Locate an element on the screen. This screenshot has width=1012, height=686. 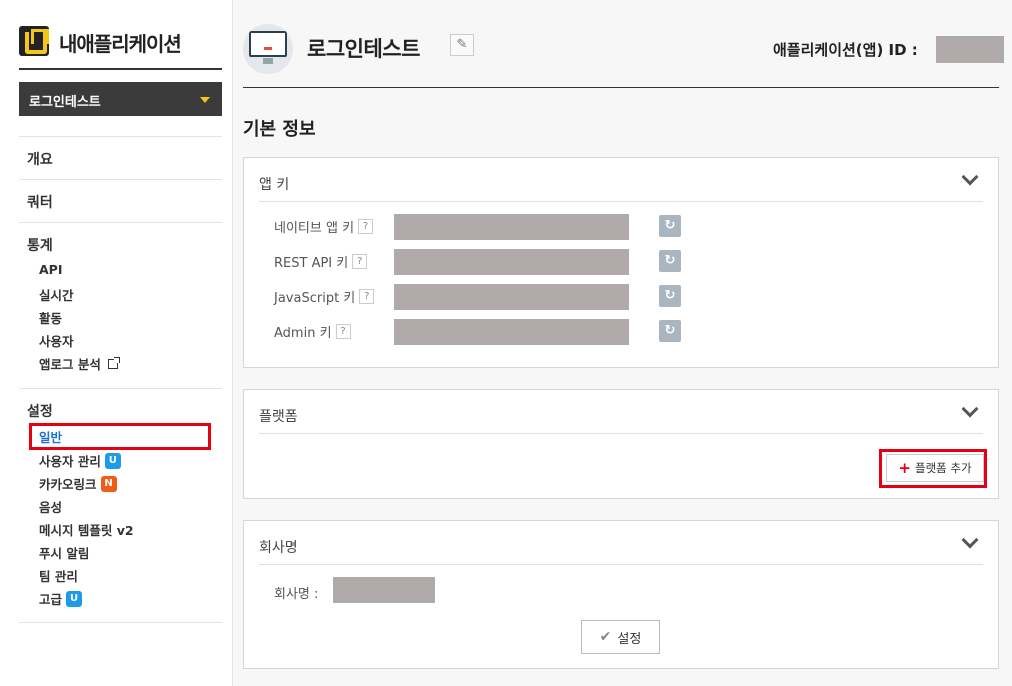
nav-label: 고급 is located at coordinates (51, 599).